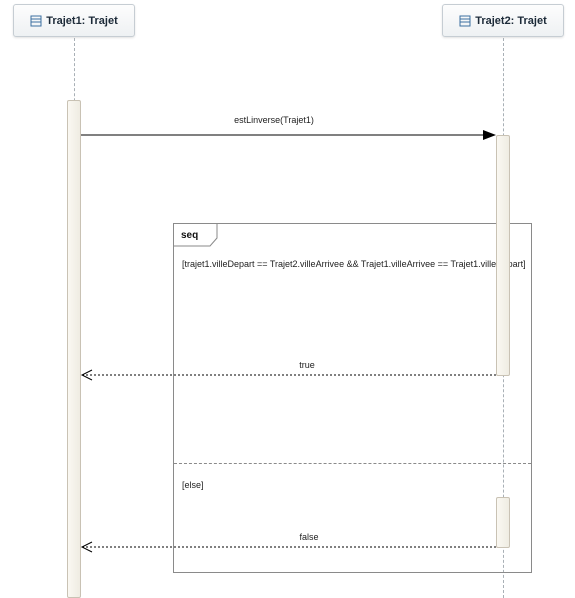 This screenshot has width=575, height=598. I want to click on return-true-label: true, so click(307, 365).